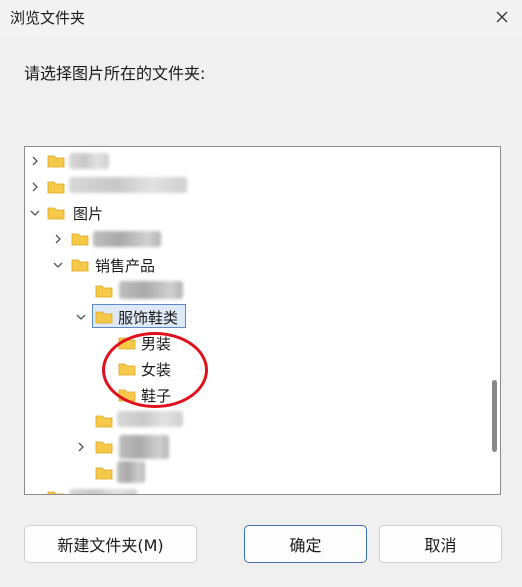 The width and height of the screenshot is (522, 587). I want to click on close-icon, so click(502, 17).